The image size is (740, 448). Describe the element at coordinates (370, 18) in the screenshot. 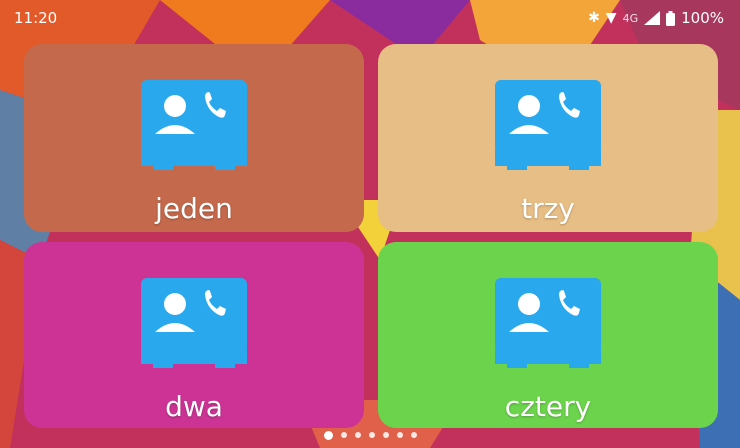

I see `status-bar: 11:20 ✱ ▼ 4G 100%` at that location.